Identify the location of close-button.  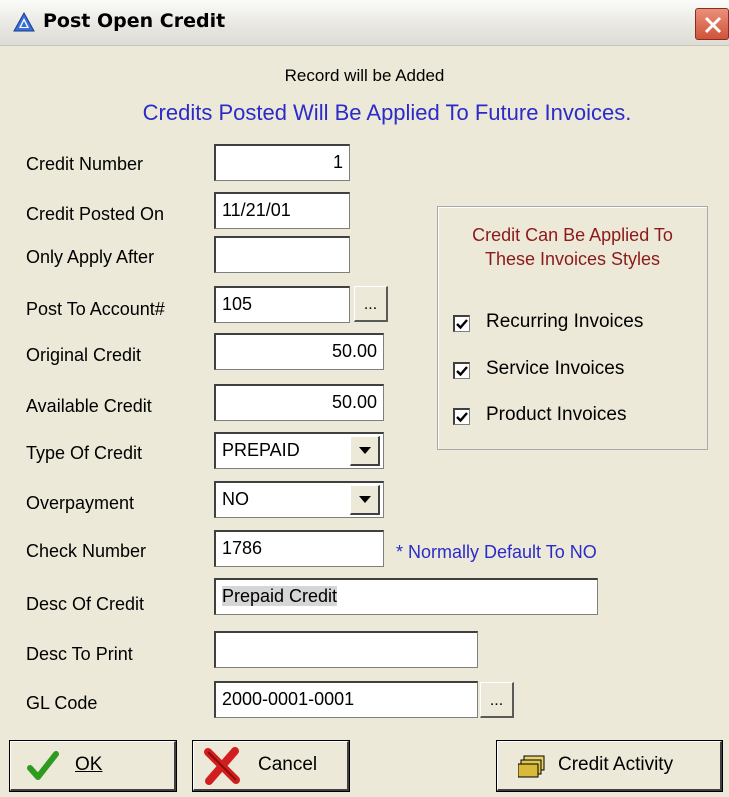
(712, 24).